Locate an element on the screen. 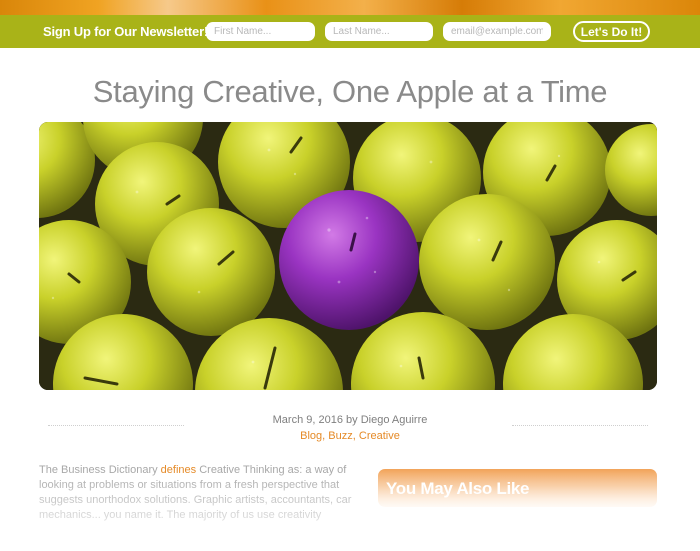 This screenshot has height=551, width=700. header-photo-strip is located at coordinates (350, 7).